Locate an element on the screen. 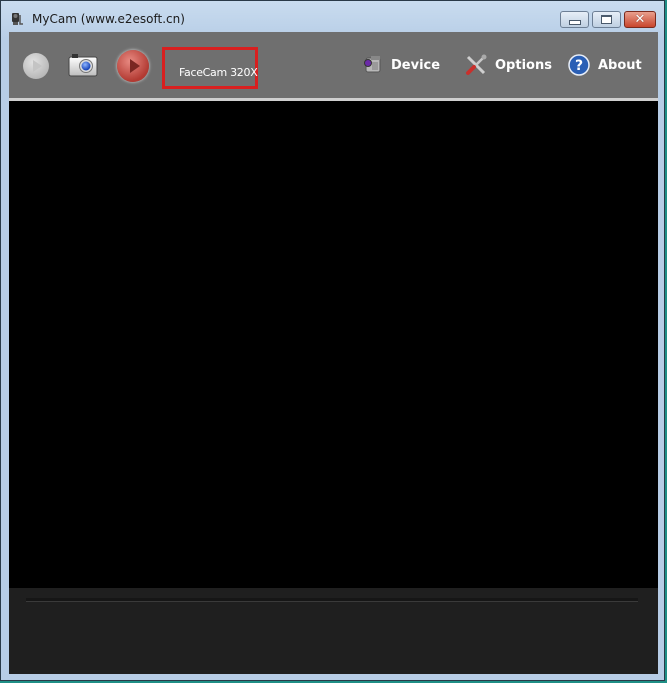 This screenshot has width=667, height=683. camera-icon is located at coordinates (83, 65).